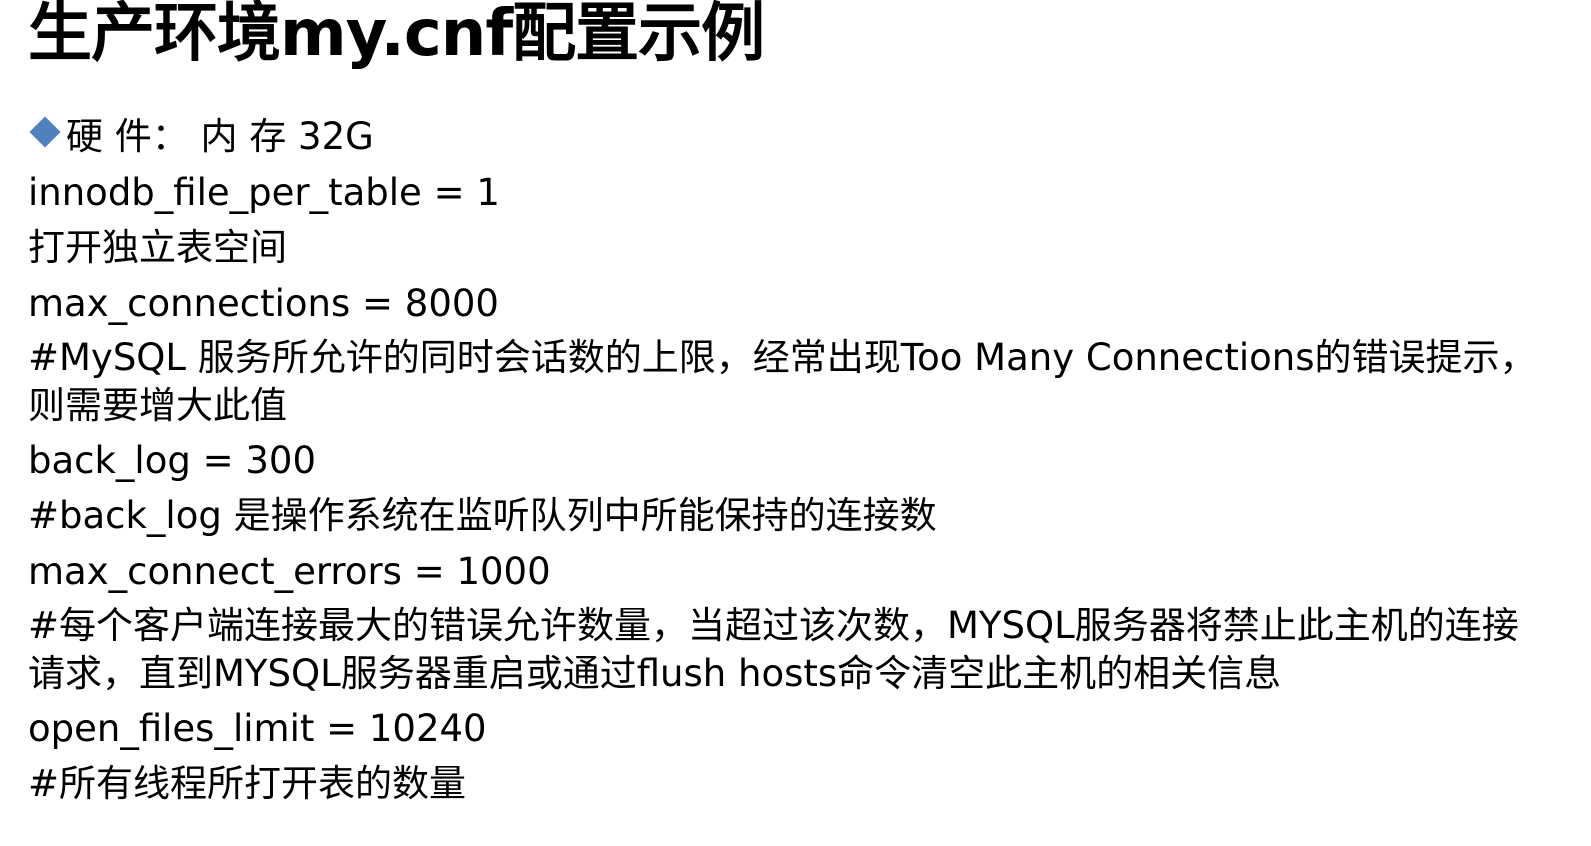  What do you see at coordinates (247, 783) in the screenshot?
I see `comment-open-files-limit: #所有线程所打开表的数量` at bounding box center [247, 783].